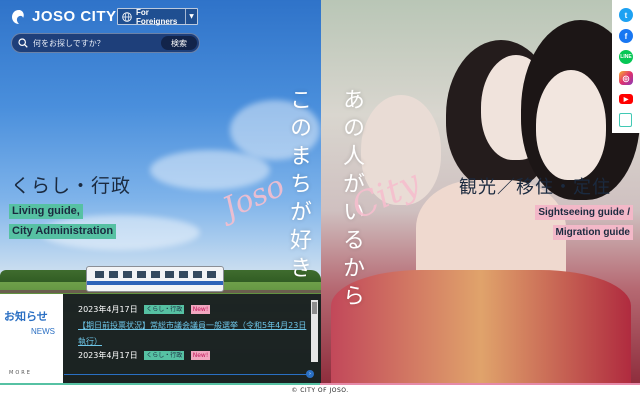  Describe the element at coordinates (481, 326) in the screenshot. I see `kimono` at that location.